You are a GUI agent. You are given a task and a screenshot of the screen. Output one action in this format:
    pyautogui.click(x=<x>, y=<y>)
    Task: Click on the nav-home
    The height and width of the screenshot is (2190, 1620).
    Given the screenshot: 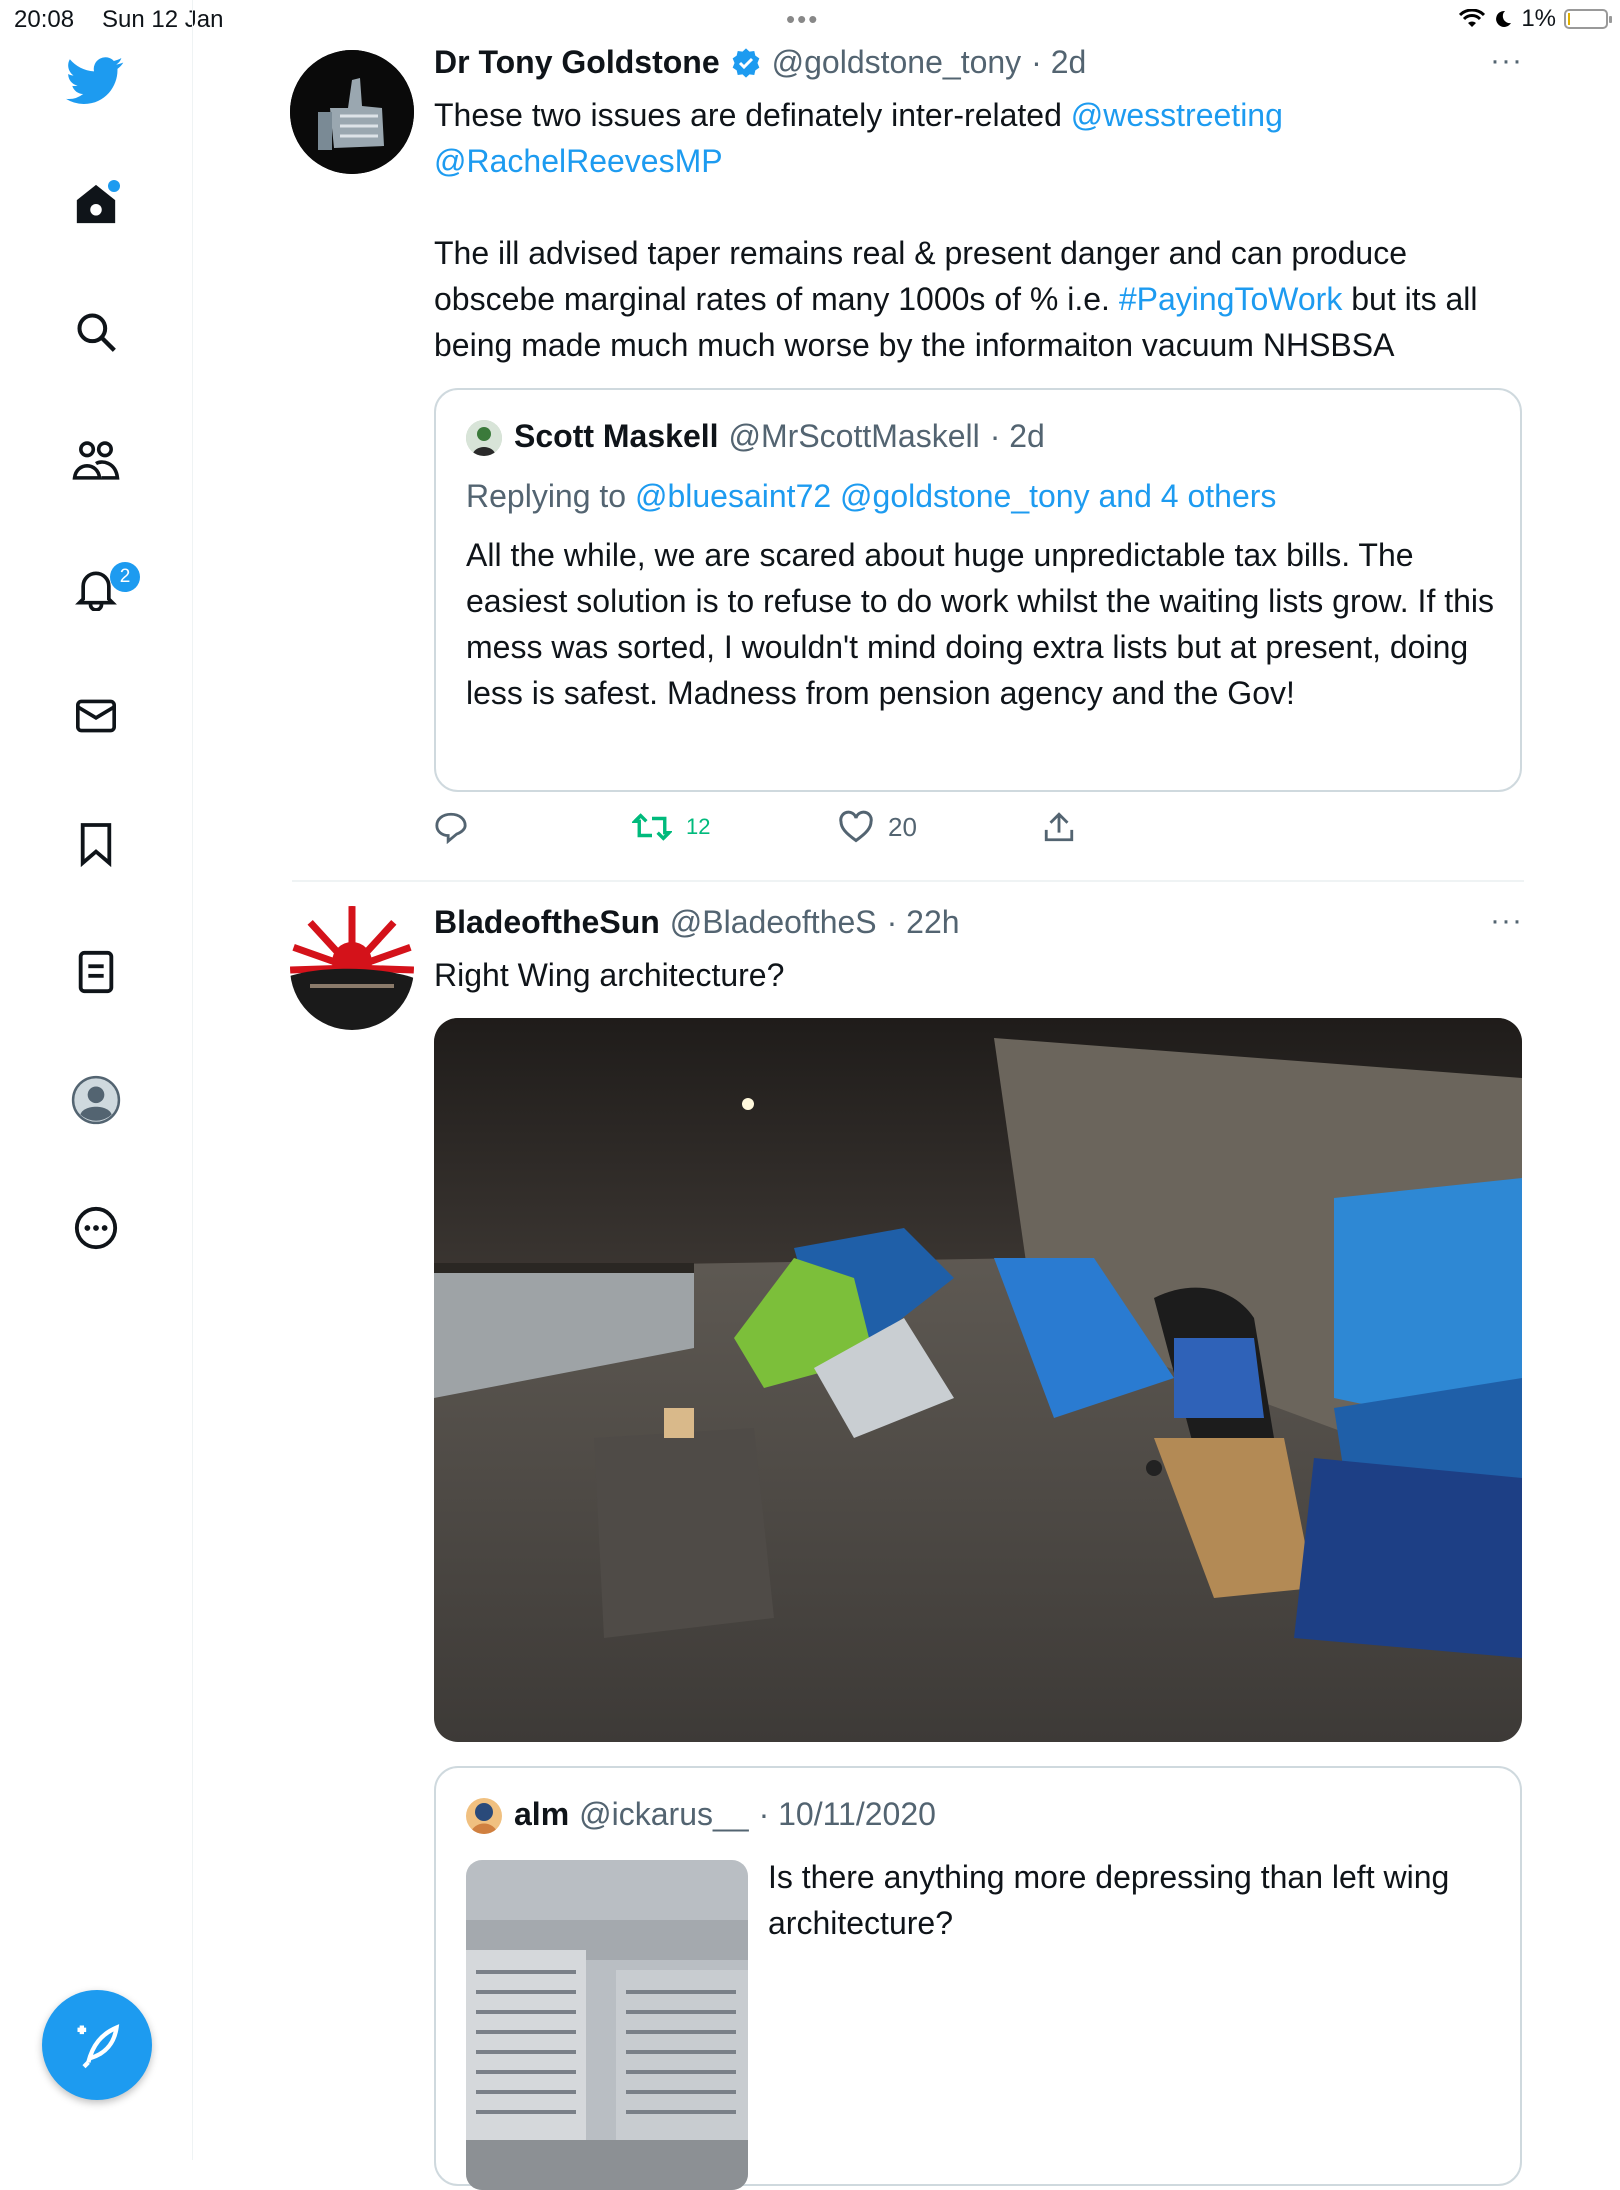 What is the action you would take?
    pyautogui.click(x=96, y=204)
    